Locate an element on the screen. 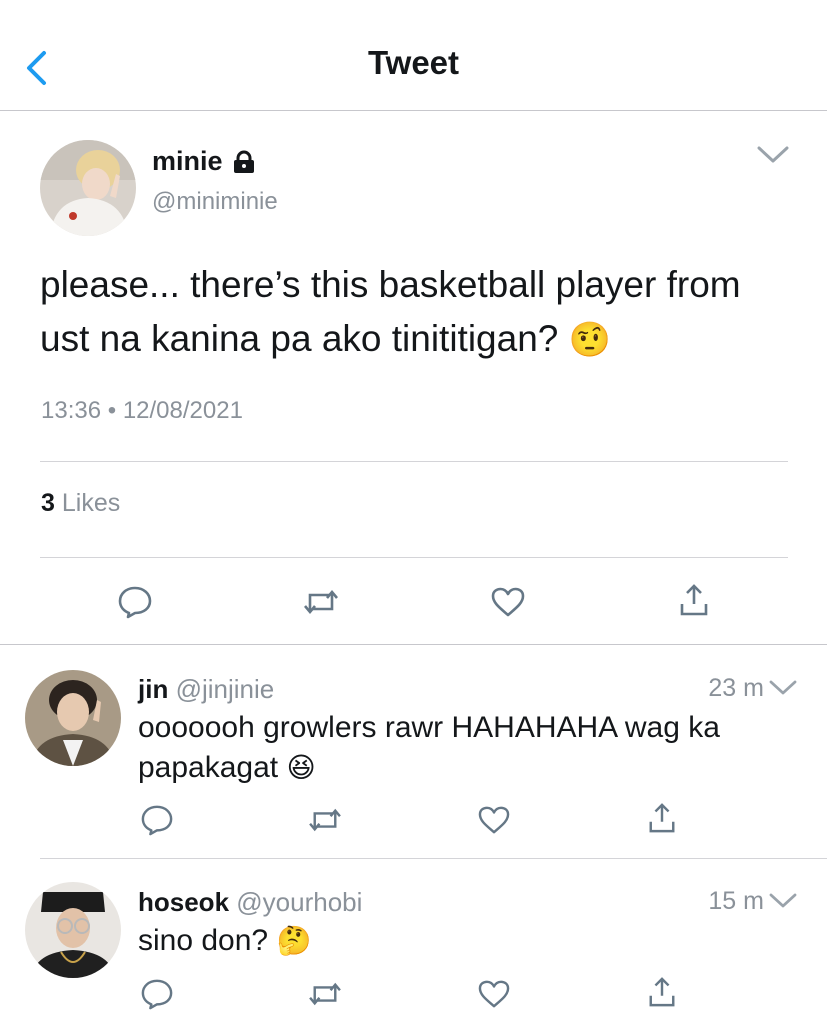  tweet-timestamp: 13:36 • 12/08/2021 is located at coordinates (142, 410).